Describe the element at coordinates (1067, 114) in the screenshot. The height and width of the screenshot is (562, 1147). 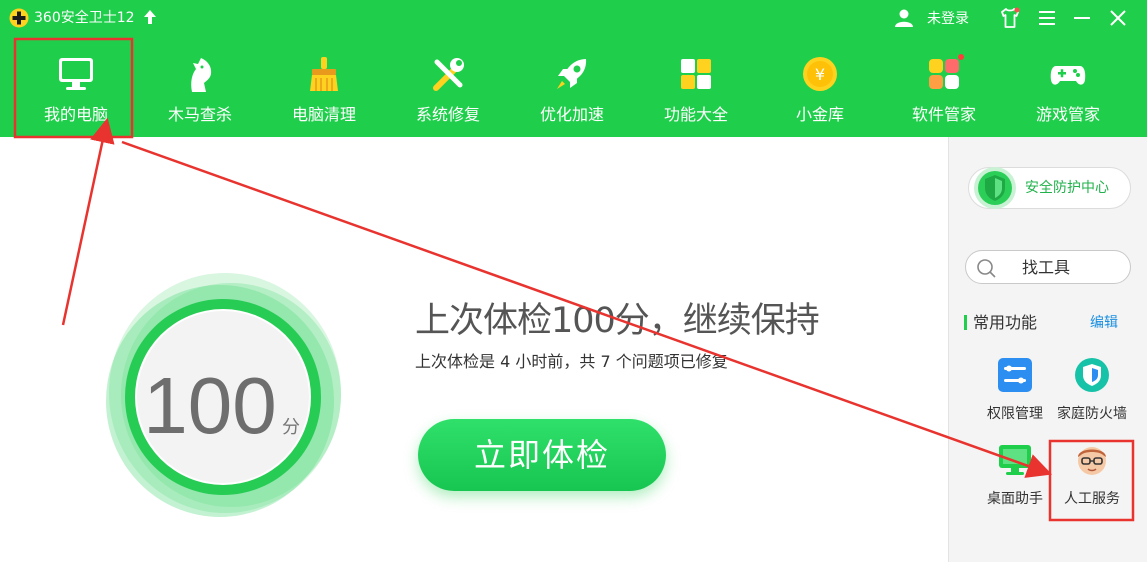
I see `nav-label: 游戏管家` at that location.